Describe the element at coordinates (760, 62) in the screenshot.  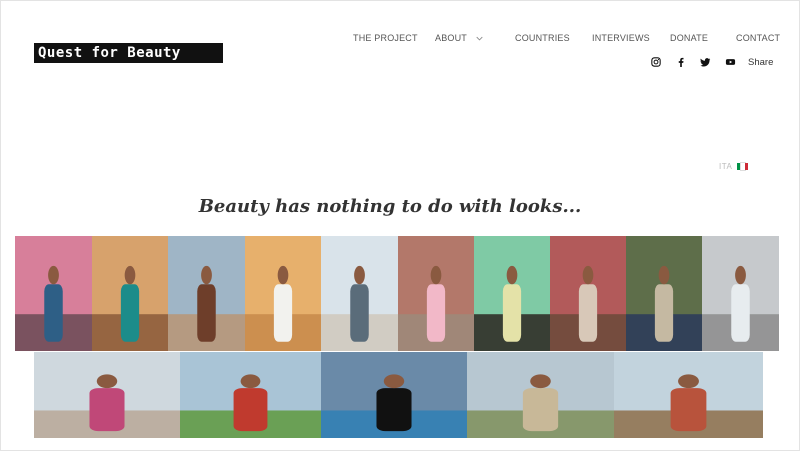
I see `share-button: Share` at that location.